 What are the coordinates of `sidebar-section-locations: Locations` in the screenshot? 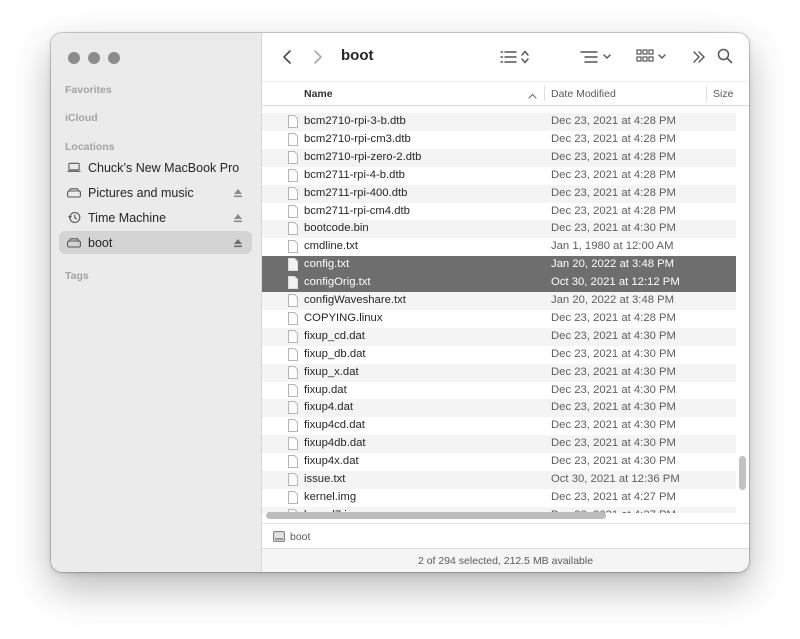 It's located at (90, 147).